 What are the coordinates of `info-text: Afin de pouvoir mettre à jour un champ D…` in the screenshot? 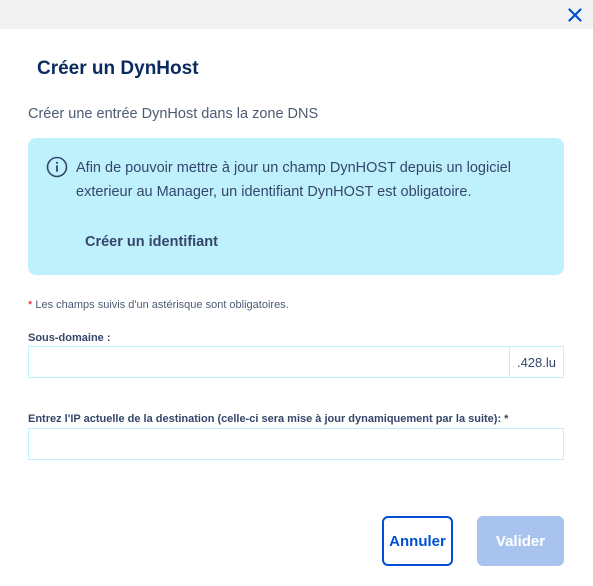 It's located at (293, 180).